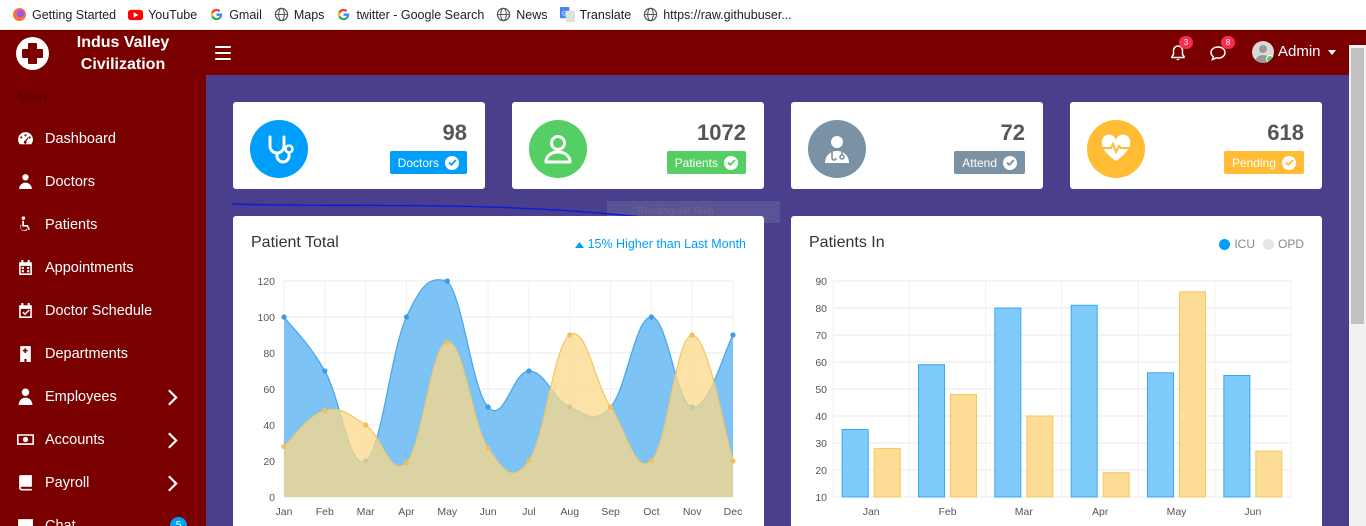  I want to click on sidebar-item-label: Accounts, so click(75, 439).